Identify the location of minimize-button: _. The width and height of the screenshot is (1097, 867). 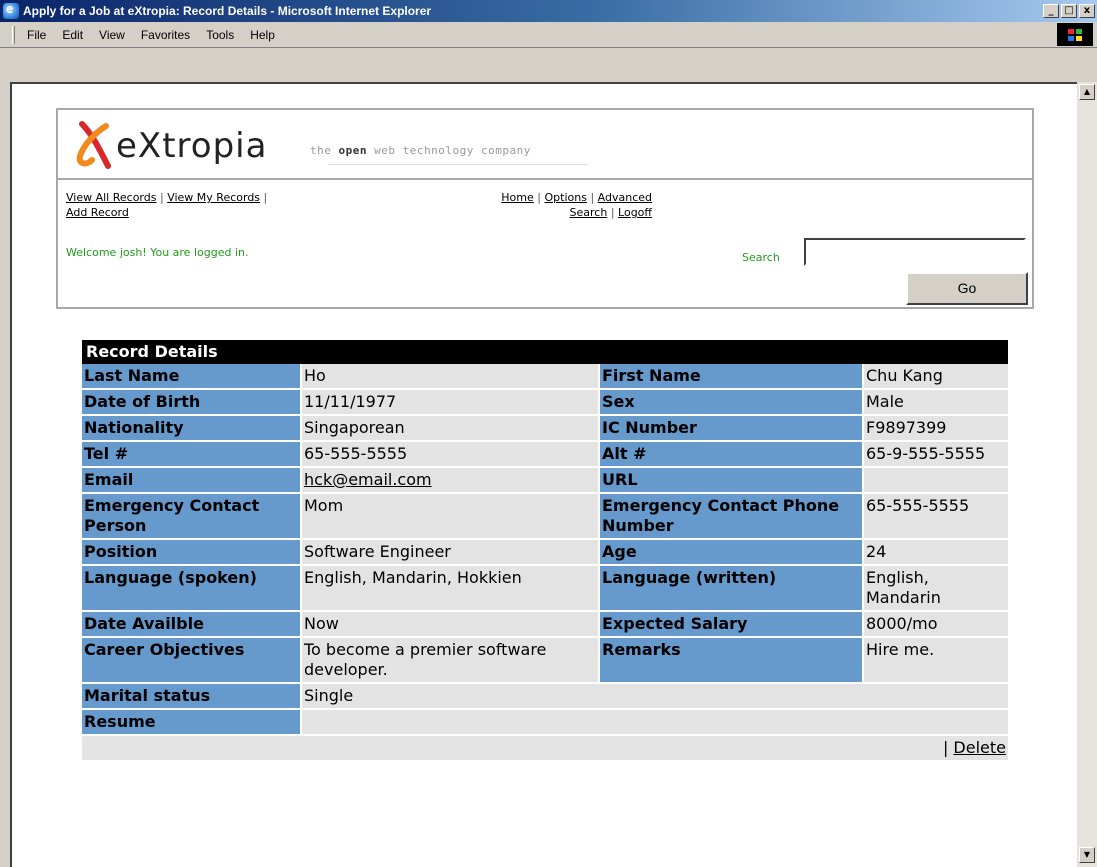
(1051, 11).